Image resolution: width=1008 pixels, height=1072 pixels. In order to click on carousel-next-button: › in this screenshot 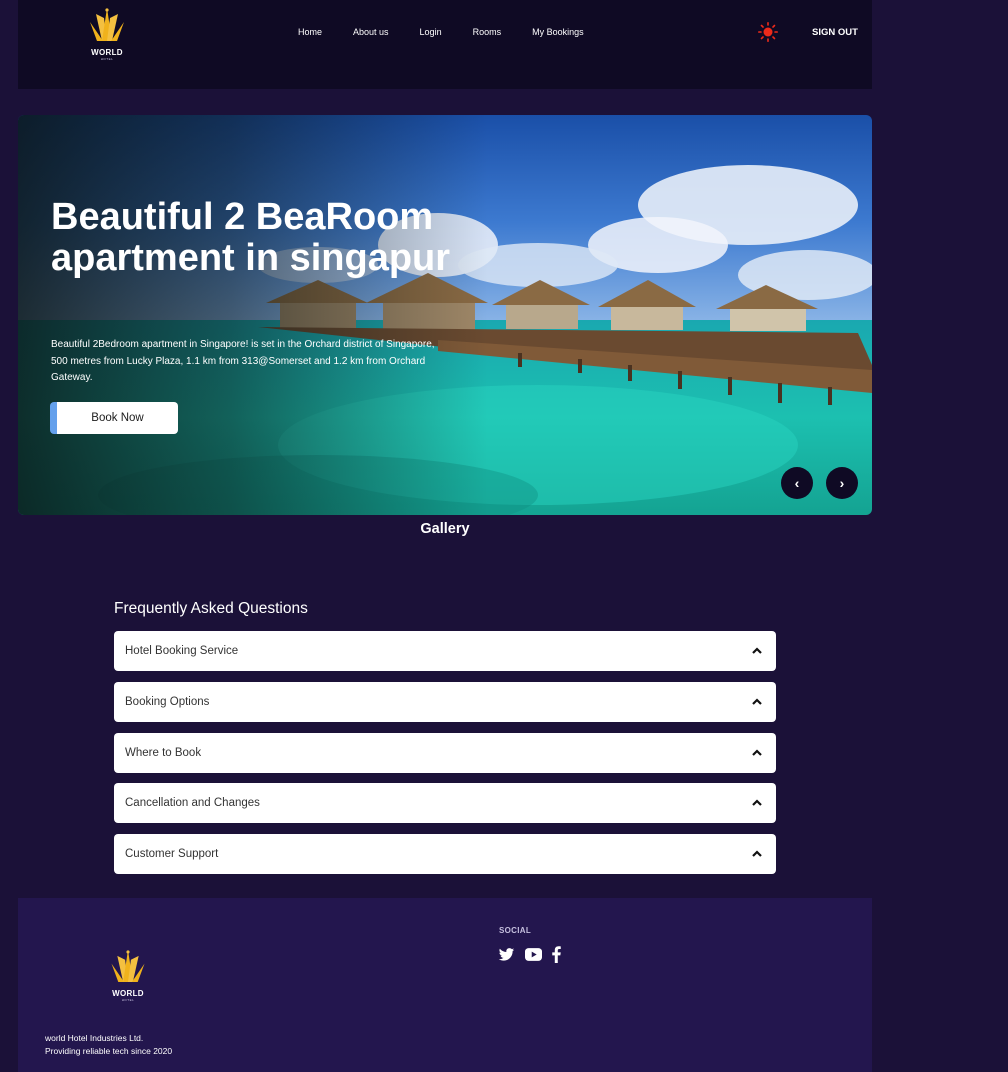, I will do `click(842, 483)`.